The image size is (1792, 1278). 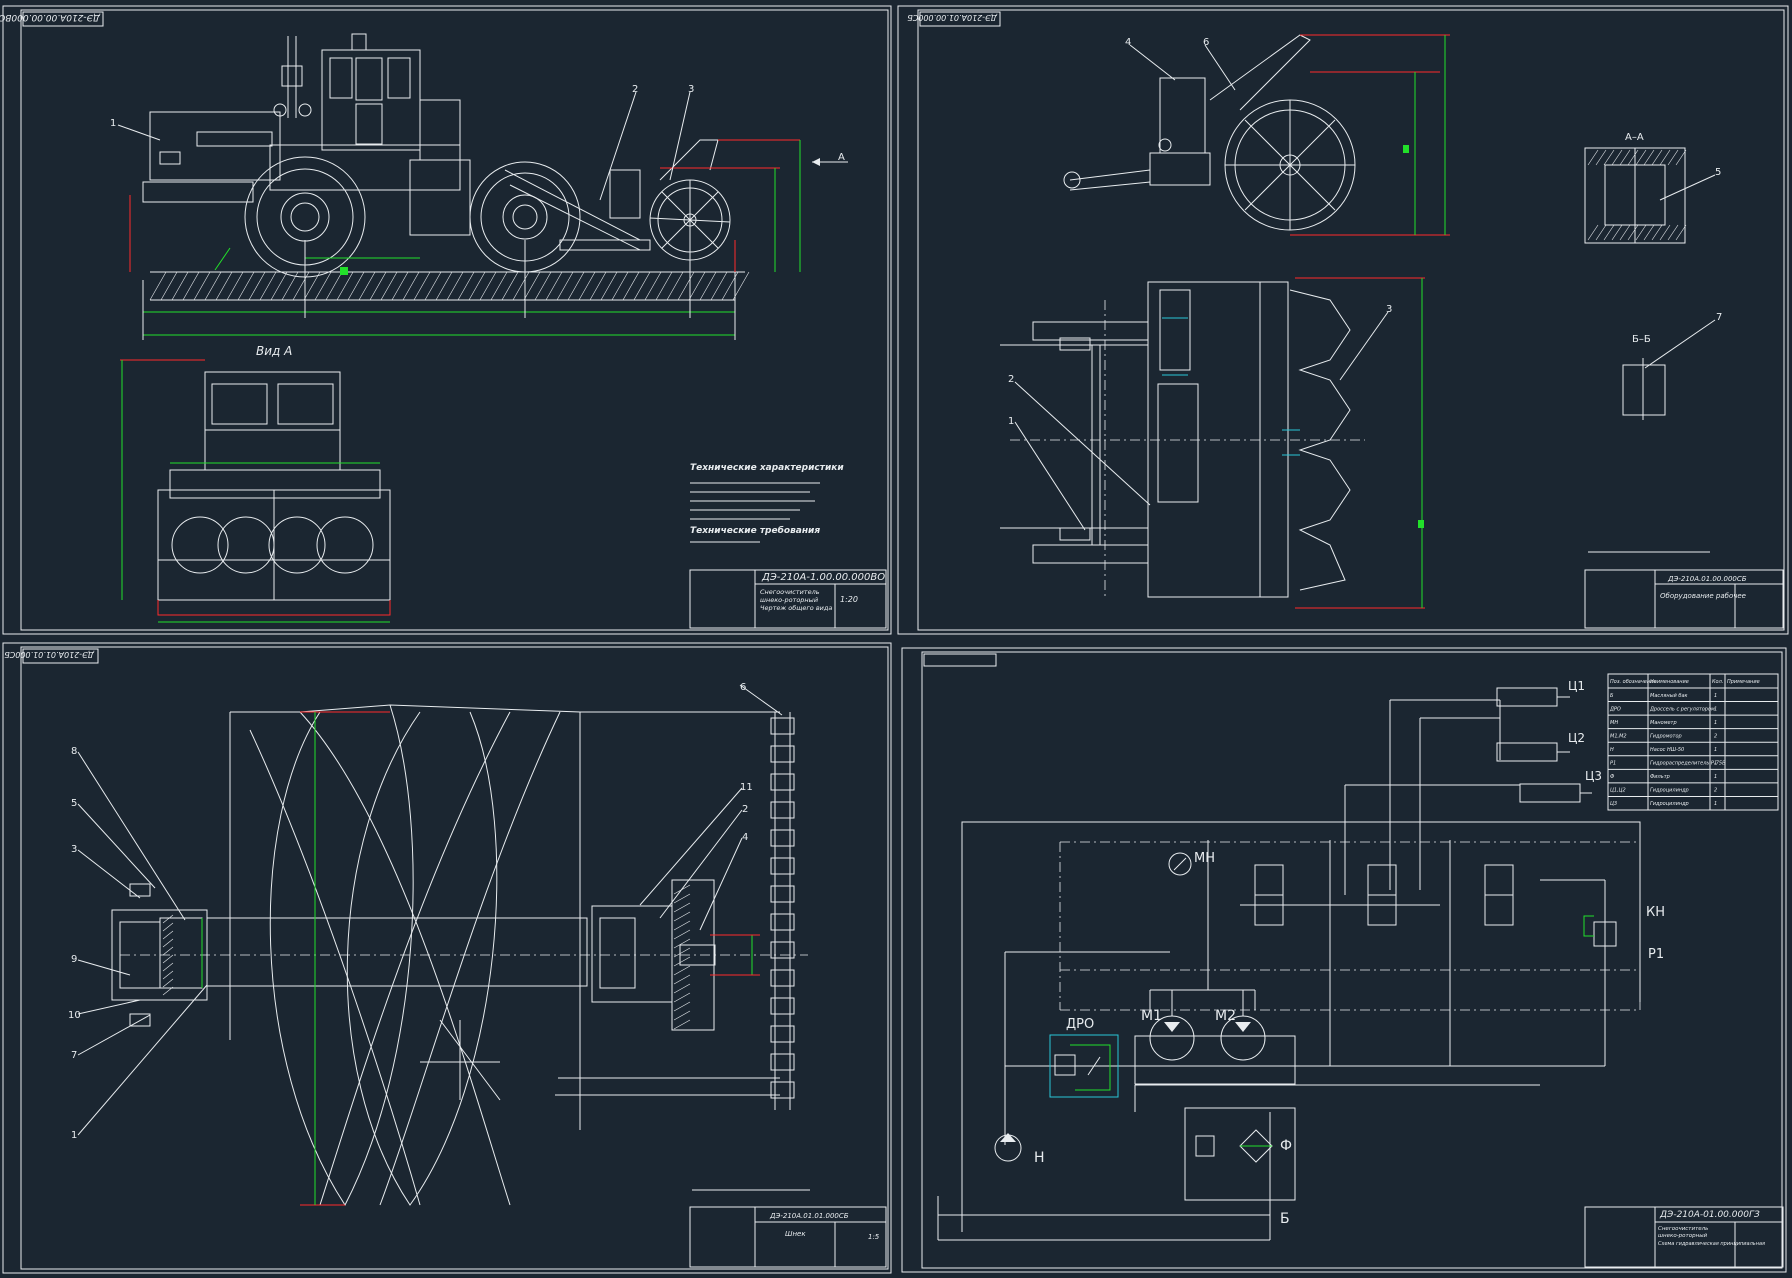 What do you see at coordinates (1644, 377) in the screenshot?
I see `section-bb: Б–Б` at bounding box center [1644, 377].